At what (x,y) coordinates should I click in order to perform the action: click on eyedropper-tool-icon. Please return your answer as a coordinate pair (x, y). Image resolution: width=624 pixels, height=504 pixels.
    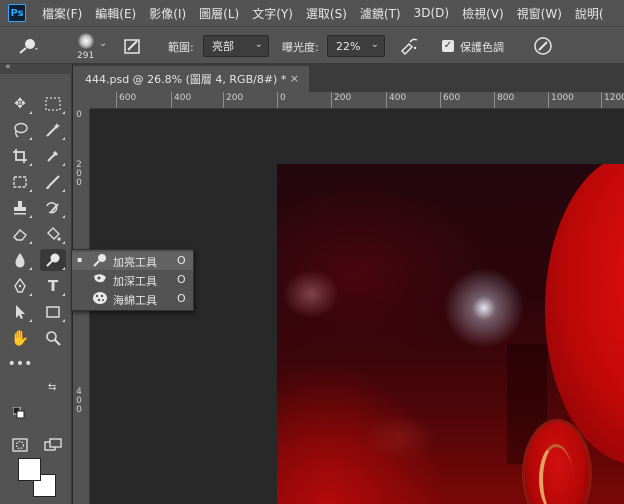
    Looking at the image, I should click on (53, 156).